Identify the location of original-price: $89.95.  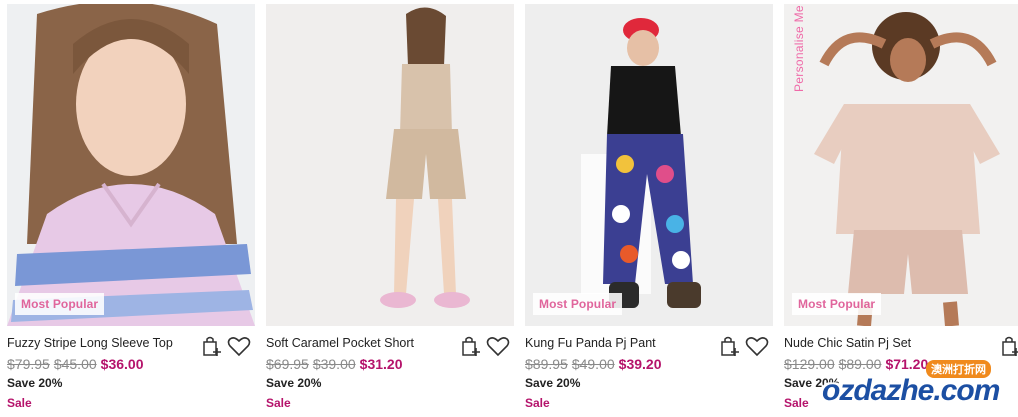
(546, 364).